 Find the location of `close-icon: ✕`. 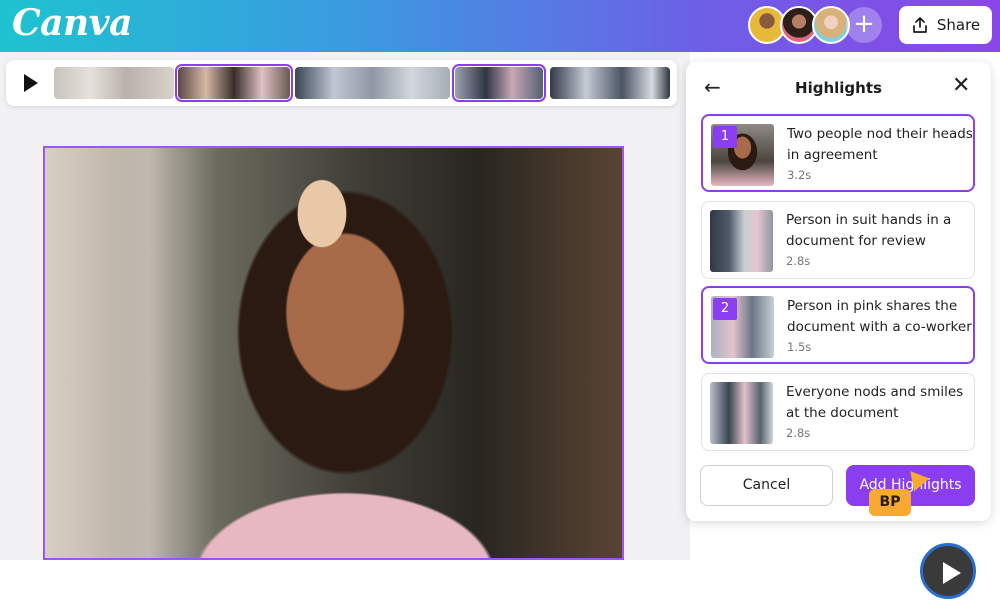

close-icon: ✕ is located at coordinates (963, 86).